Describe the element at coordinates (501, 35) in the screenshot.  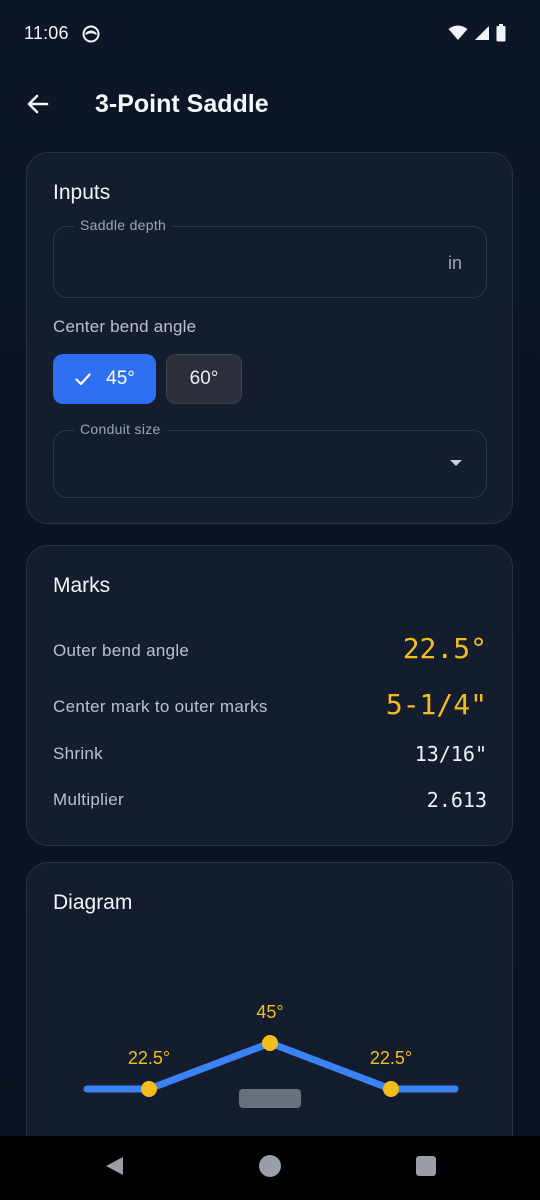
I see `battery-icon` at that location.